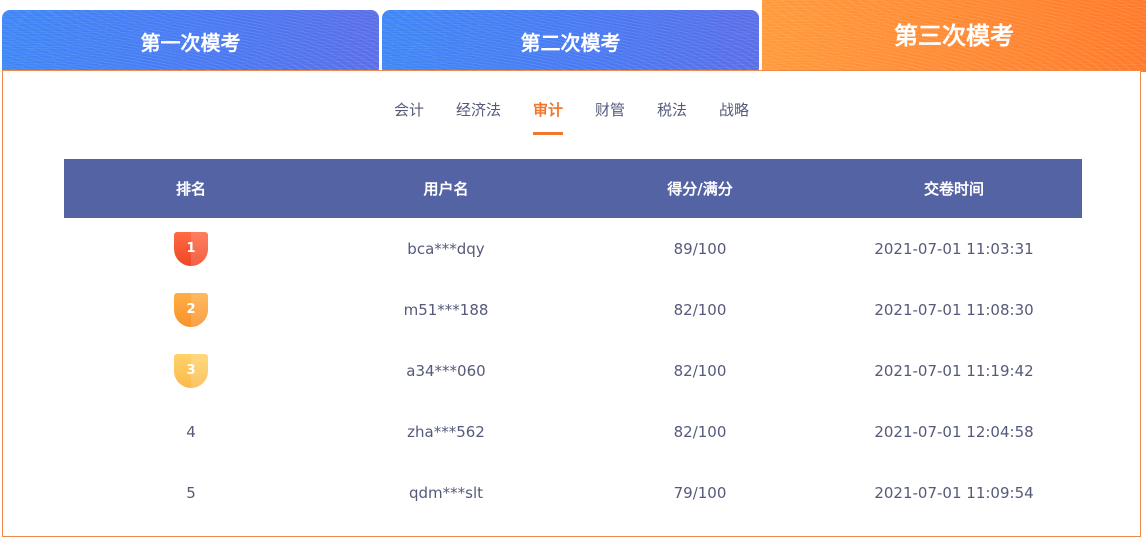  Describe the element at coordinates (478, 117) in the screenshot. I see `subject-tab-economic-law: 经济法` at that location.